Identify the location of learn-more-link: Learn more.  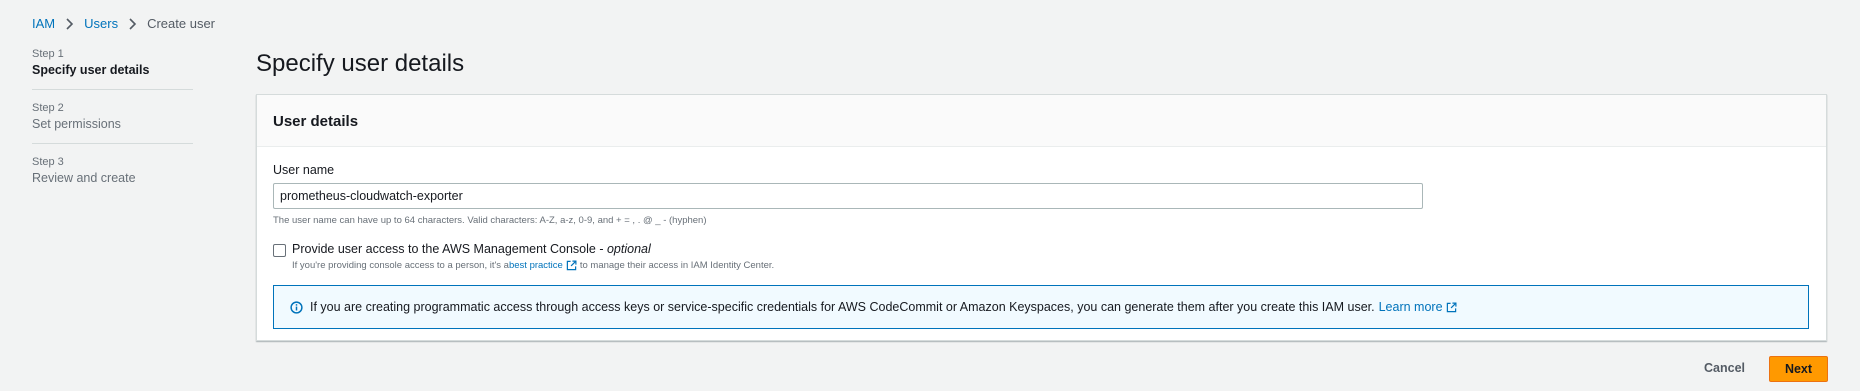
(1419, 307).